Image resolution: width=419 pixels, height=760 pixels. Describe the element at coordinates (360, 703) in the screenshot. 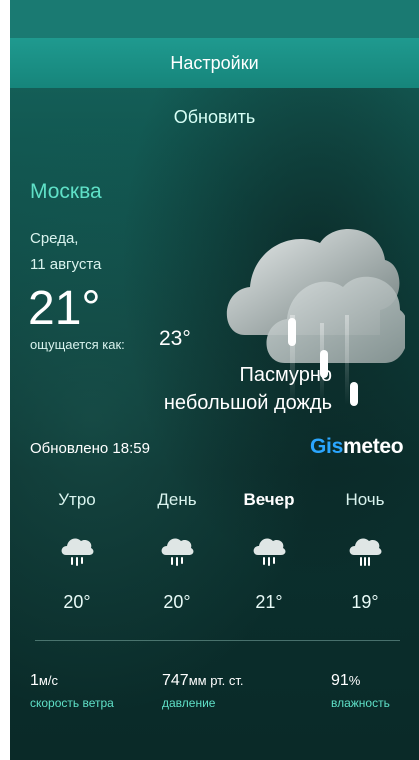

I see `humidity-caption: влажность` at that location.